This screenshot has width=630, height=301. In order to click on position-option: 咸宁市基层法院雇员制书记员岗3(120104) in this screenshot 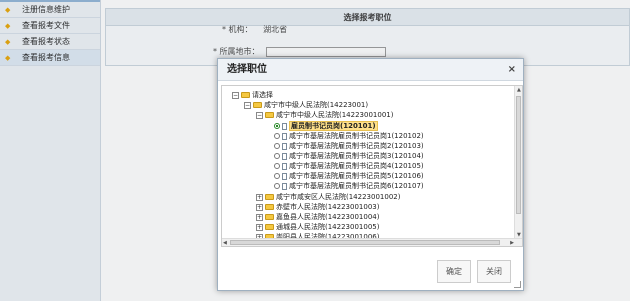, I will do `click(349, 156)`.